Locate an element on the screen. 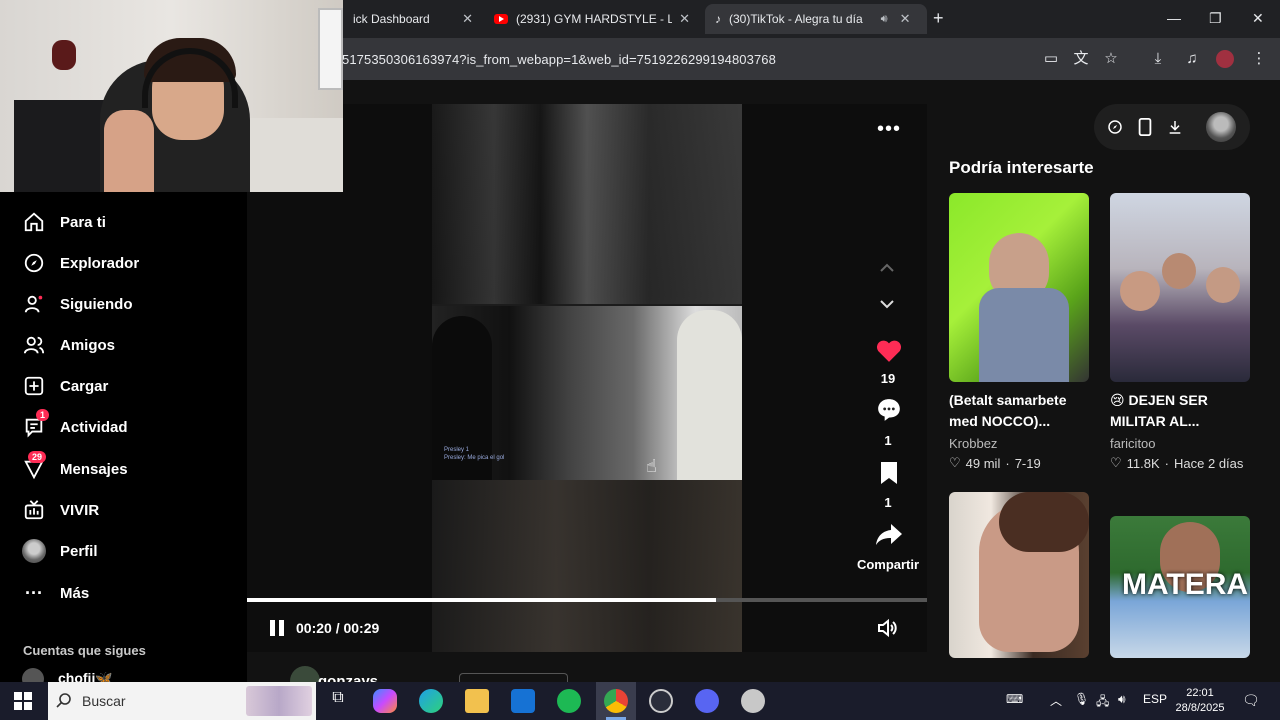 The width and height of the screenshot is (1280, 720). task-view-icon: ⧉ is located at coordinates (338, 701).